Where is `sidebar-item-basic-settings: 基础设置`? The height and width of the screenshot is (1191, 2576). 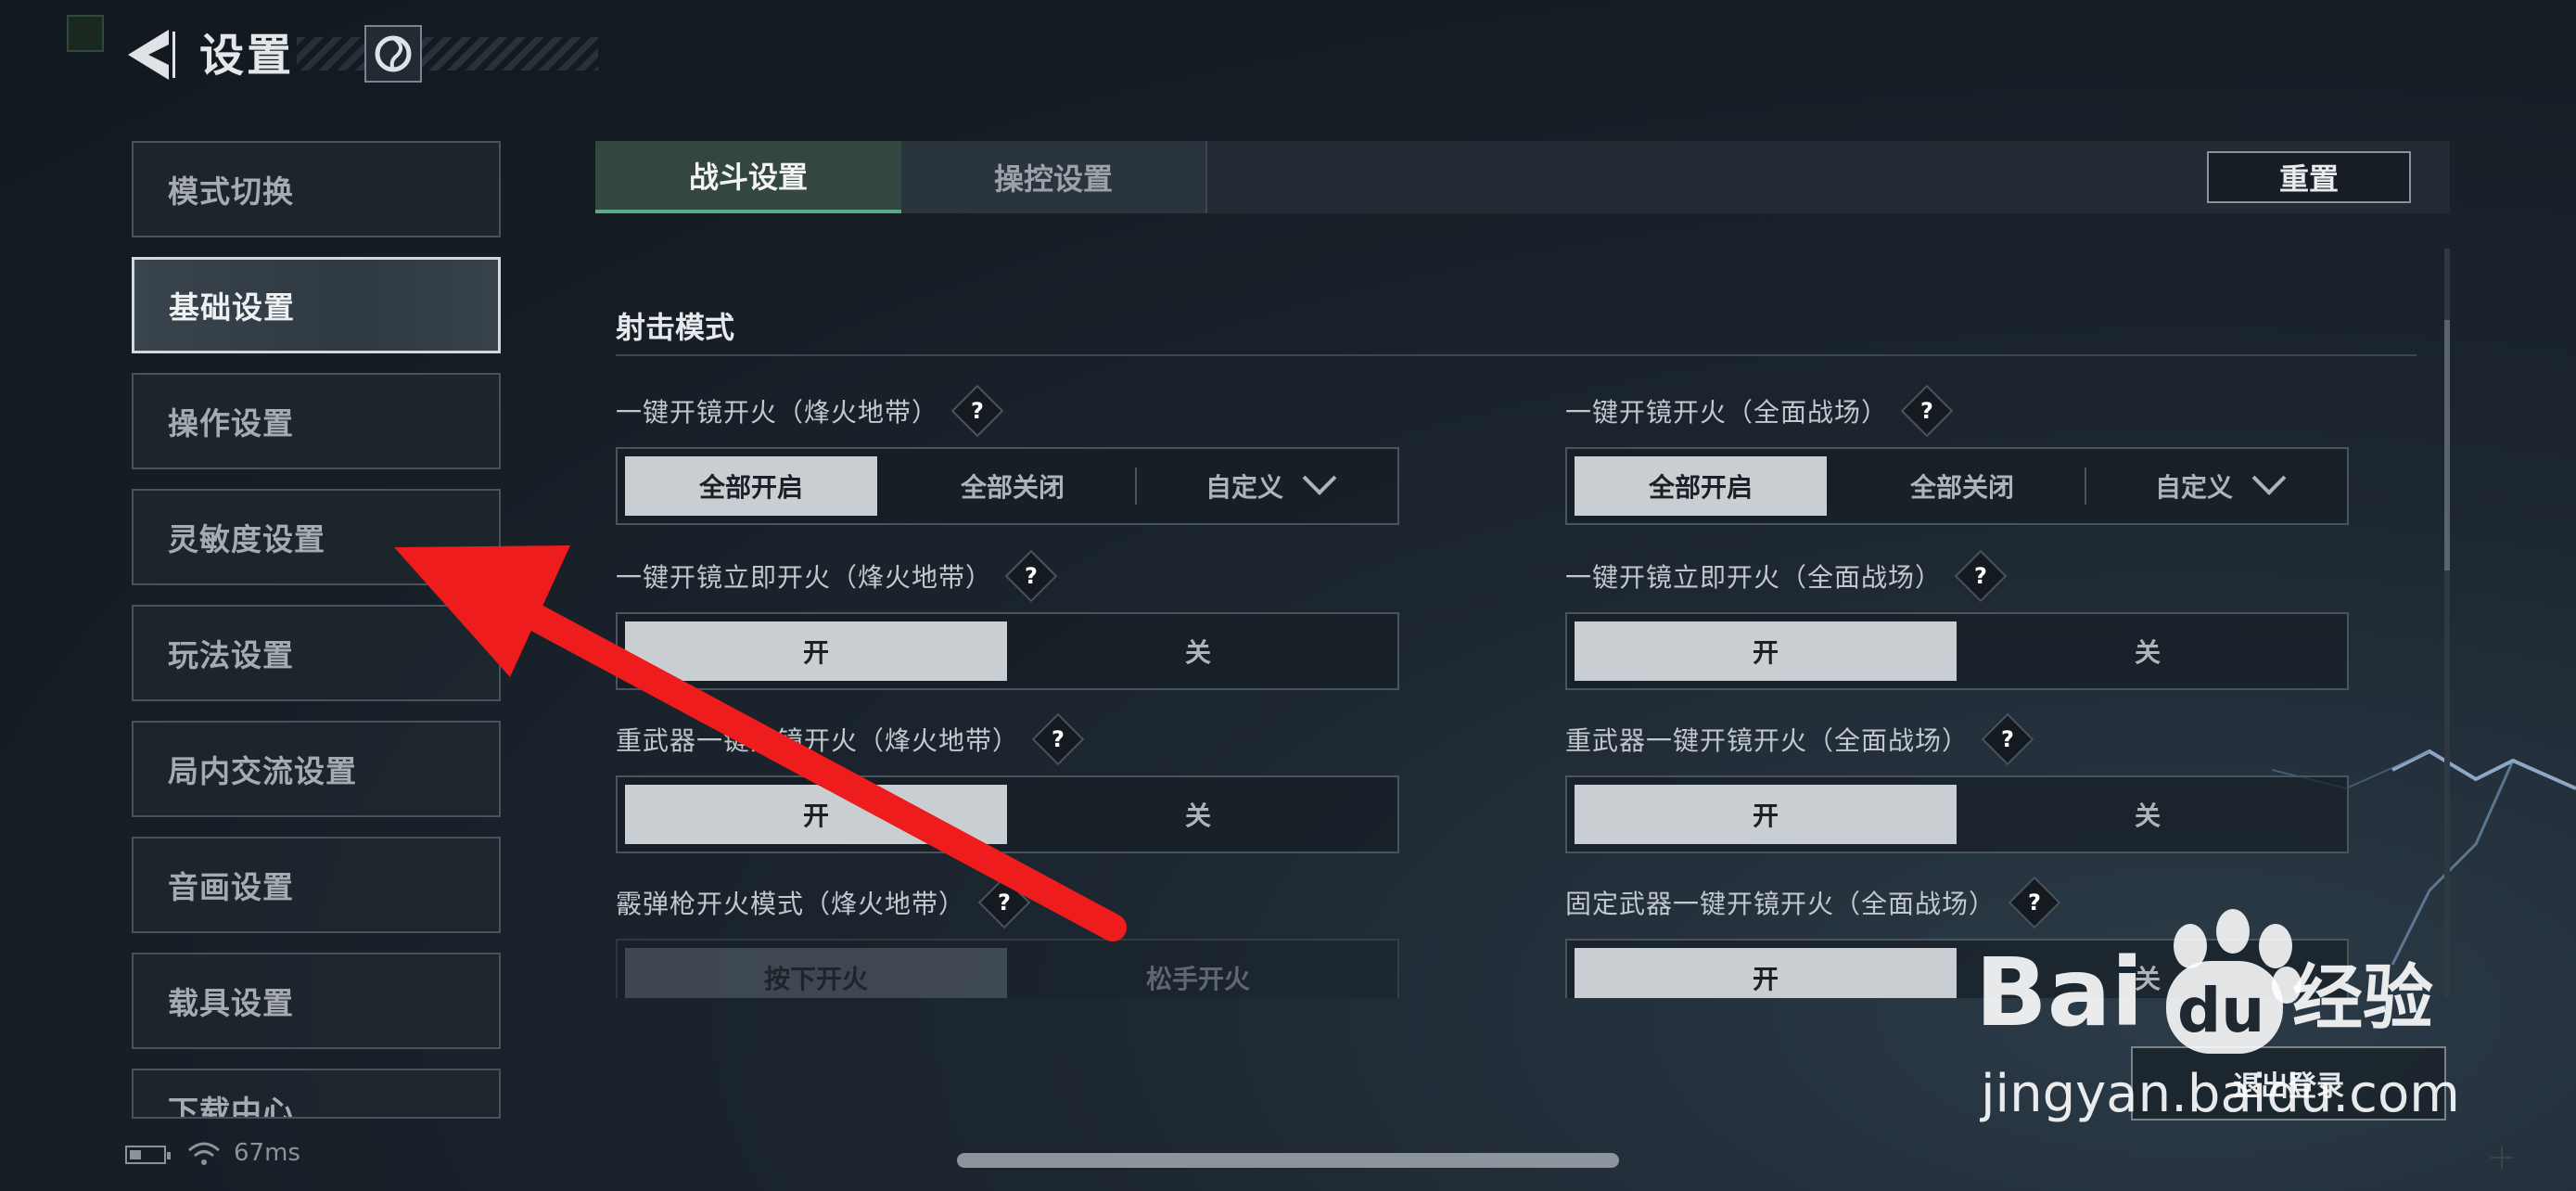 sidebar-item-basic-settings: 基础设置 is located at coordinates (316, 305).